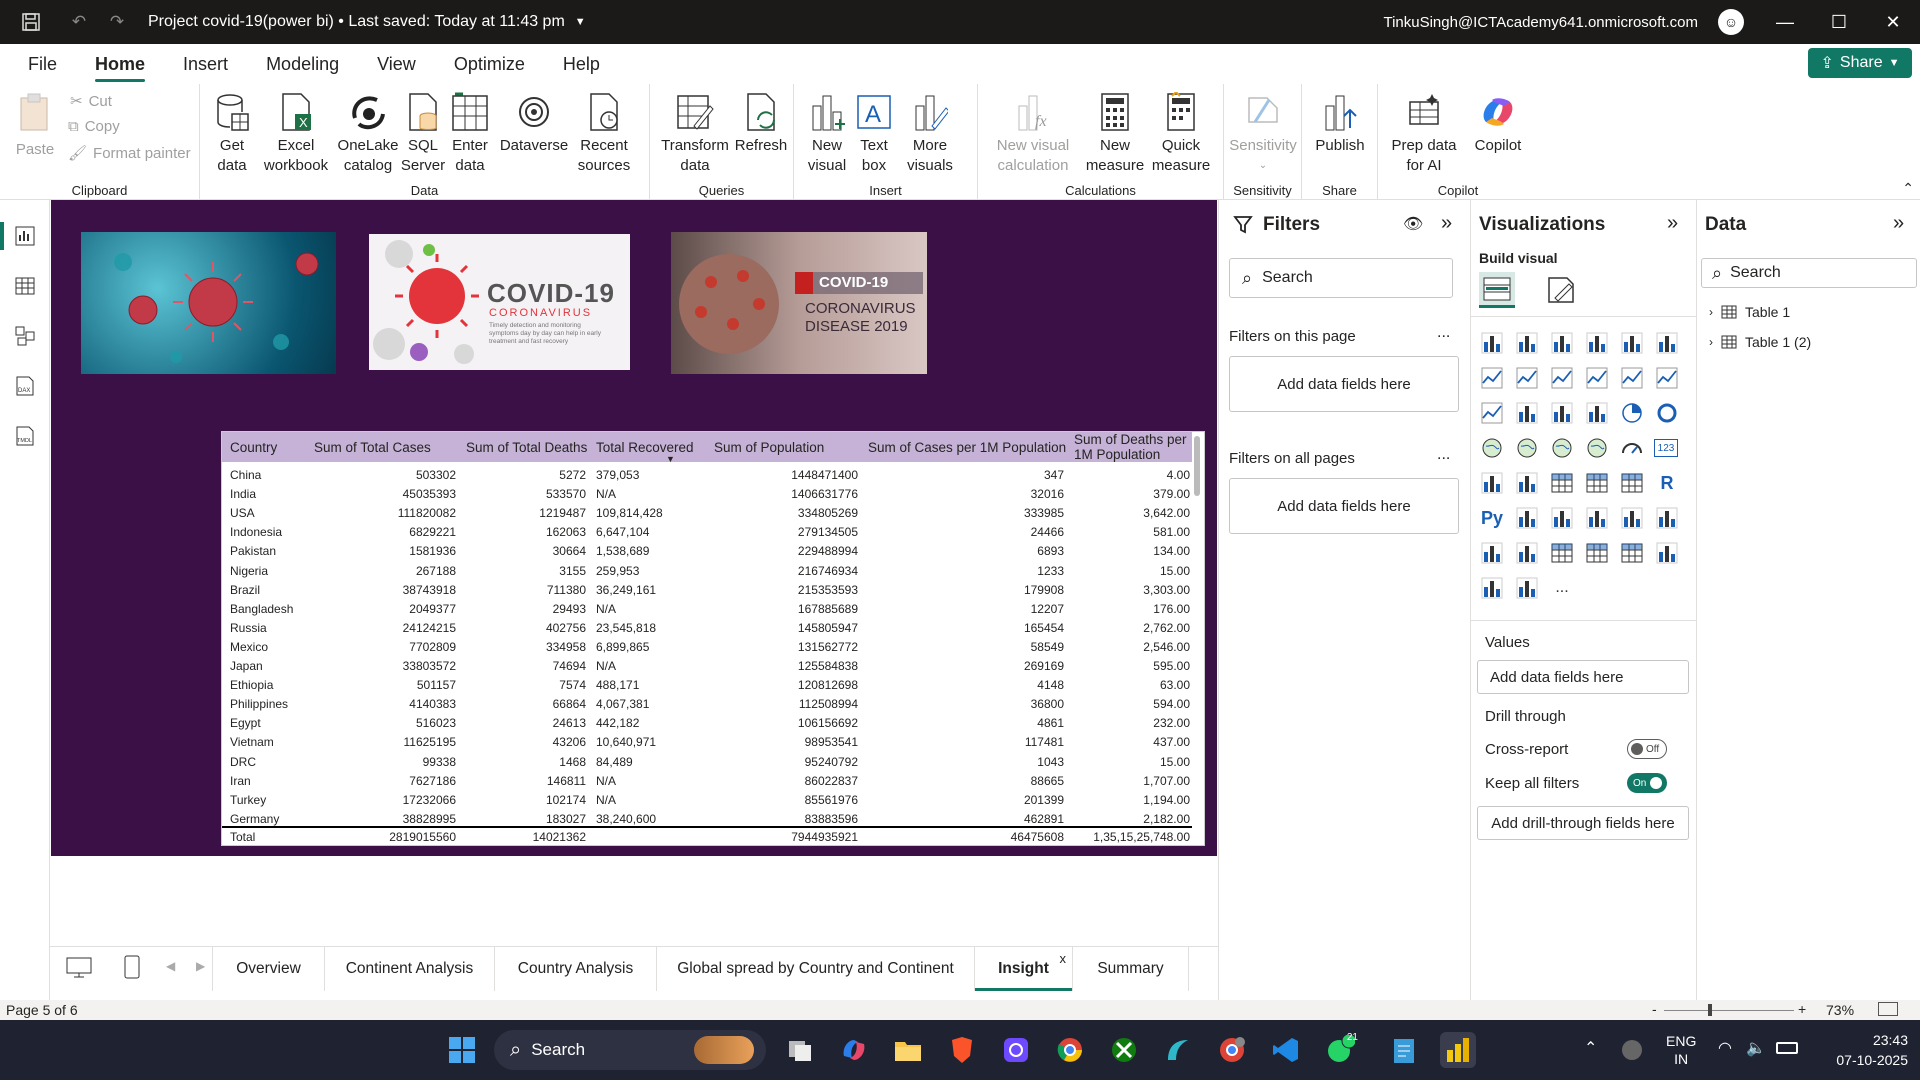 The height and width of the screenshot is (1080, 1920). Describe the element at coordinates (695, 133) in the screenshot. I see `transform-data-button: Transform data` at that location.